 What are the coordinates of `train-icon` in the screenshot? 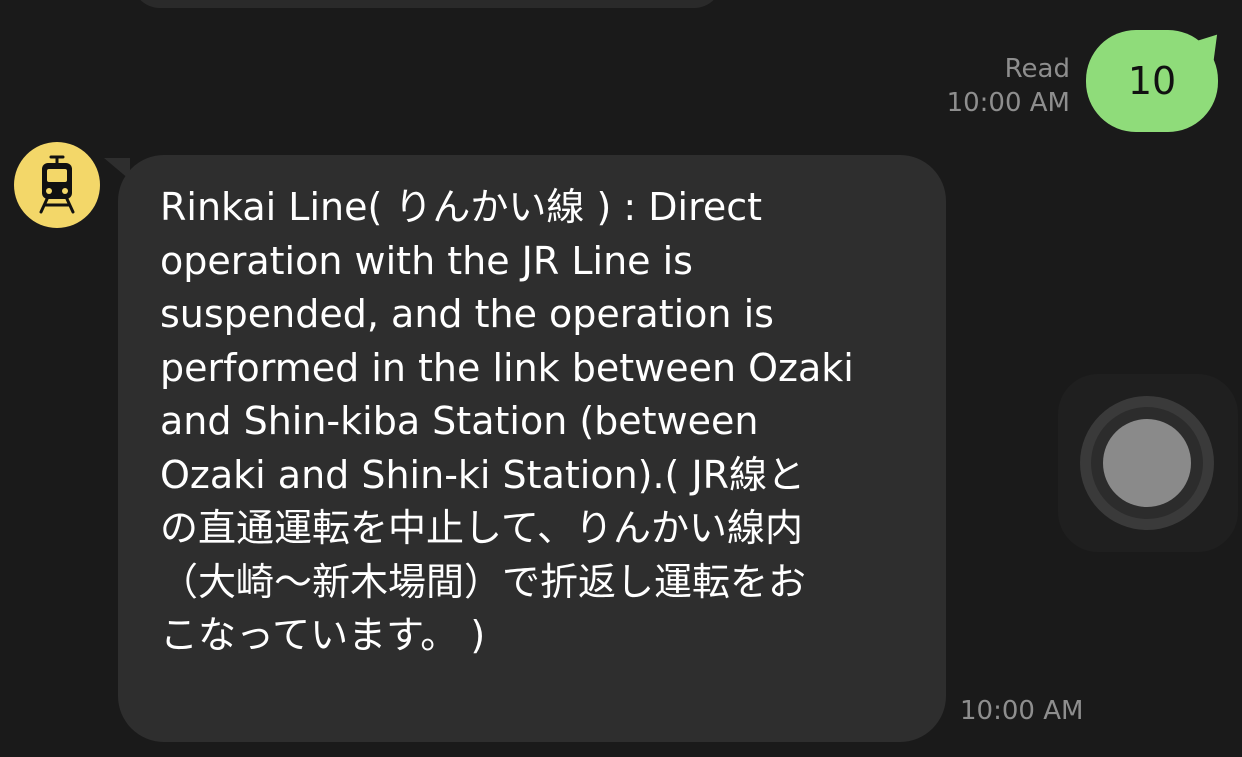 It's located at (57, 184).